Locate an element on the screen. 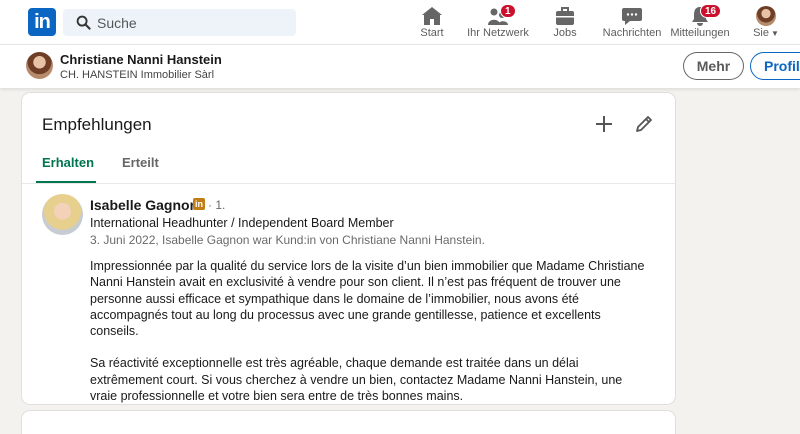 This screenshot has width=800, height=434. profile-button: Profil is located at coordinates (775, 66).